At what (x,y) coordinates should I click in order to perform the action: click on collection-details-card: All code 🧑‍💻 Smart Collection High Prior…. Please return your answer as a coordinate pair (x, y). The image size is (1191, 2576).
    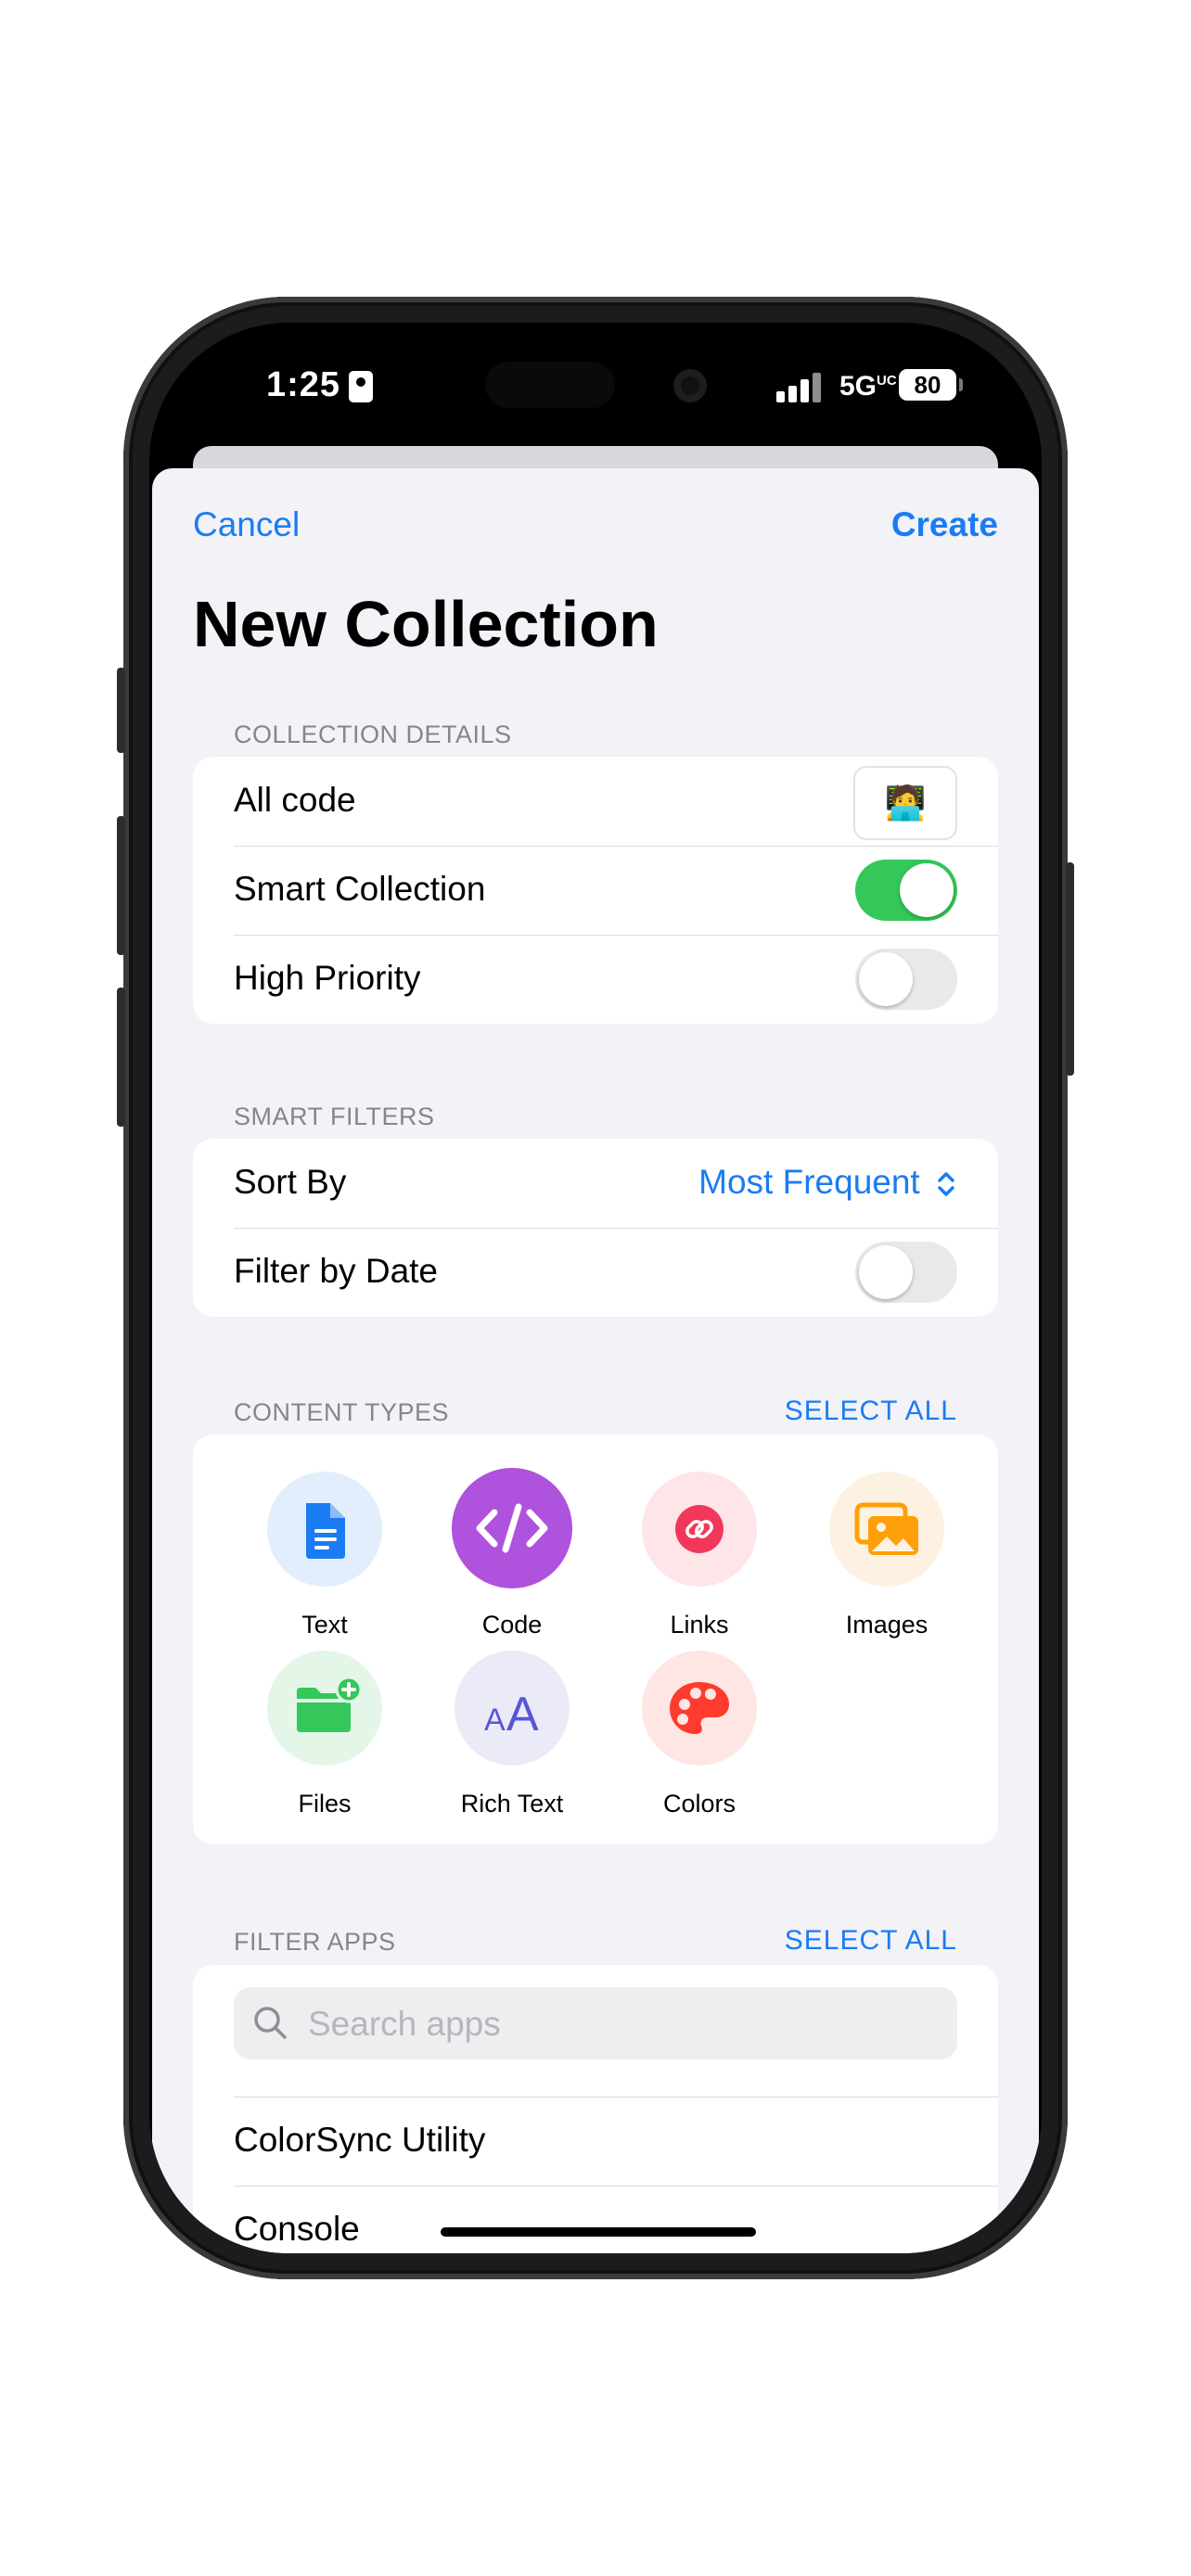
    Looking at the image, I should click on (595, 890).